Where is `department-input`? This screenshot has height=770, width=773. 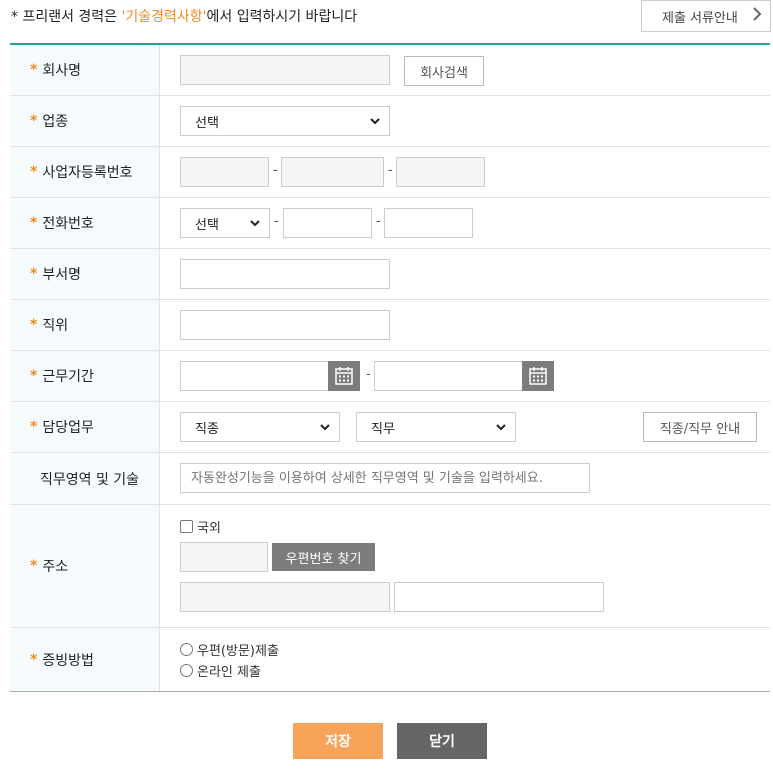
department-input is located at coordinates (285, 274).